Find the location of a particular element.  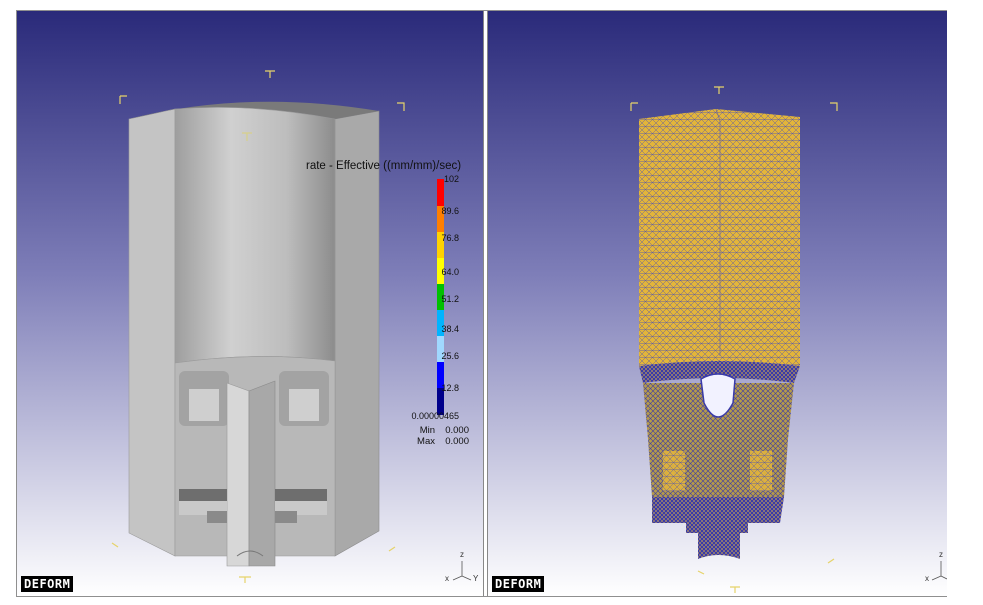

legend-min-value: 0.000 is located at coordinates (457, 430).